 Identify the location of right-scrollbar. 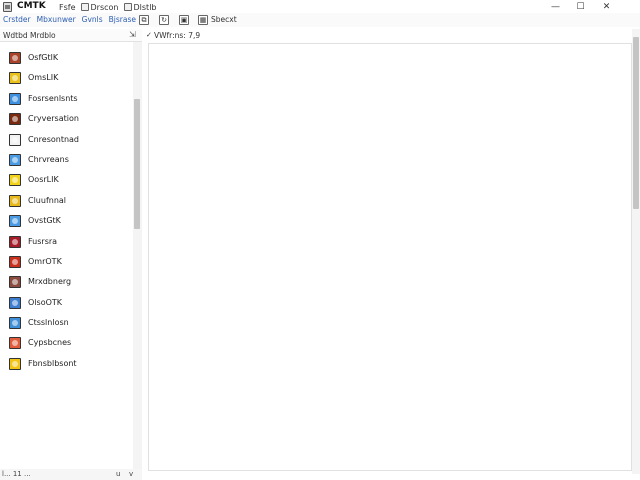
(636, 251).